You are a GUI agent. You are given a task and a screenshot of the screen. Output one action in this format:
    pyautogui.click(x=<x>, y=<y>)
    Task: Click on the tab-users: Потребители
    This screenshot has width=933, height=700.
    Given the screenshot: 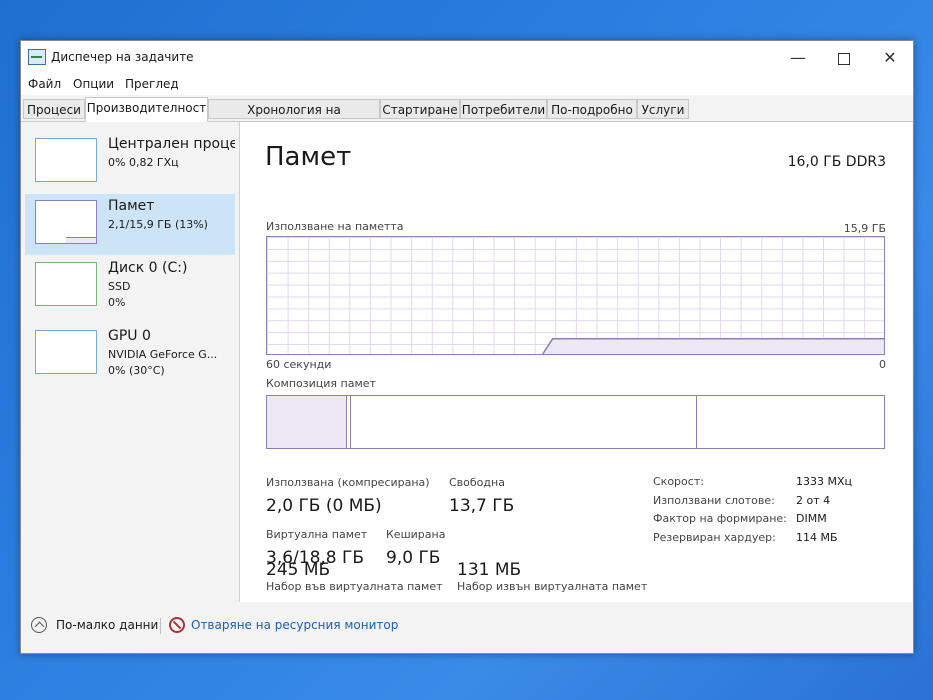 What is the action you would take?
    pyautogui.click(x=503, y=109)
    